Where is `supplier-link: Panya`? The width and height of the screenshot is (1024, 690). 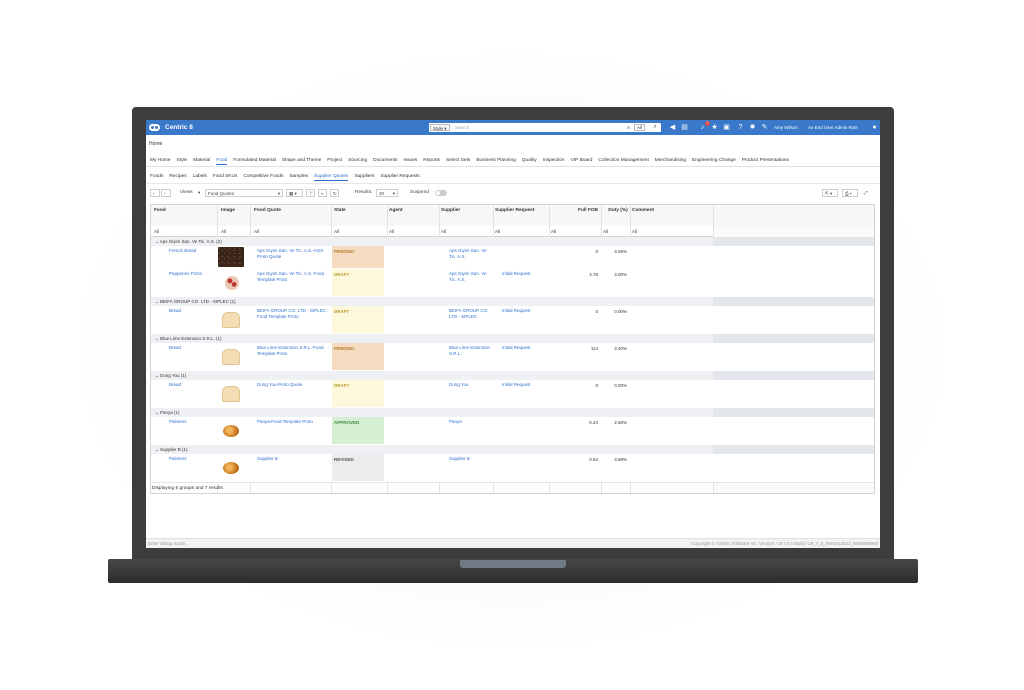
supplier-link: Panya is located at coordinates (471, 422).